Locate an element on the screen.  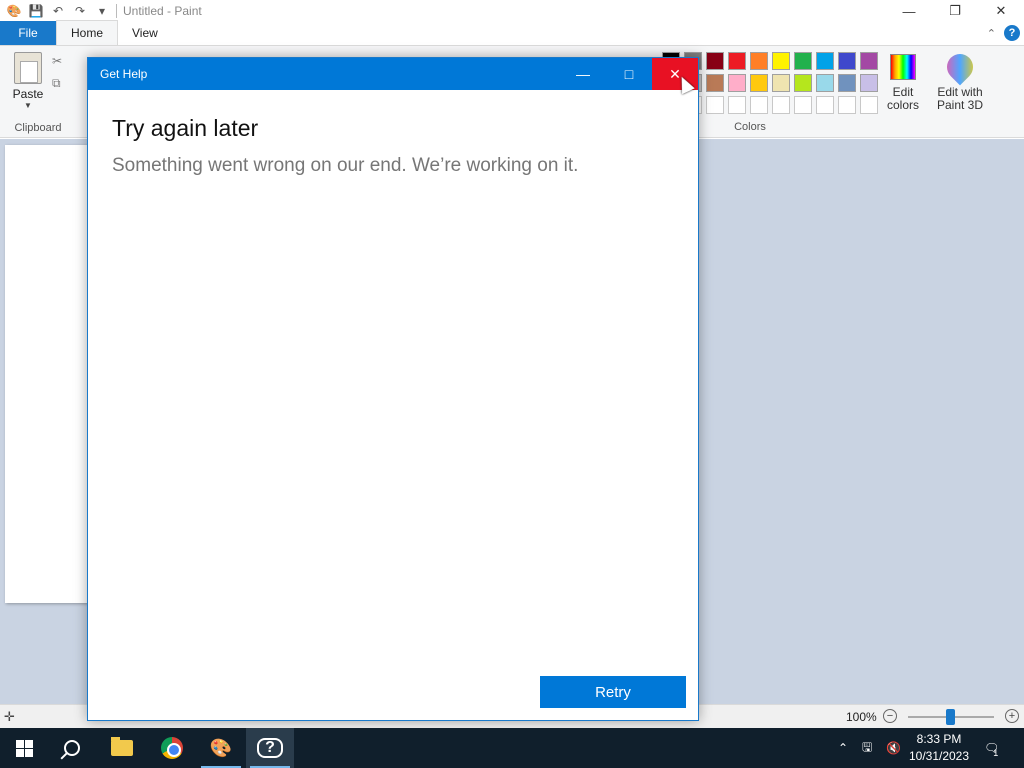
zoom-slider-thumb is located at coordinates (950, 717).